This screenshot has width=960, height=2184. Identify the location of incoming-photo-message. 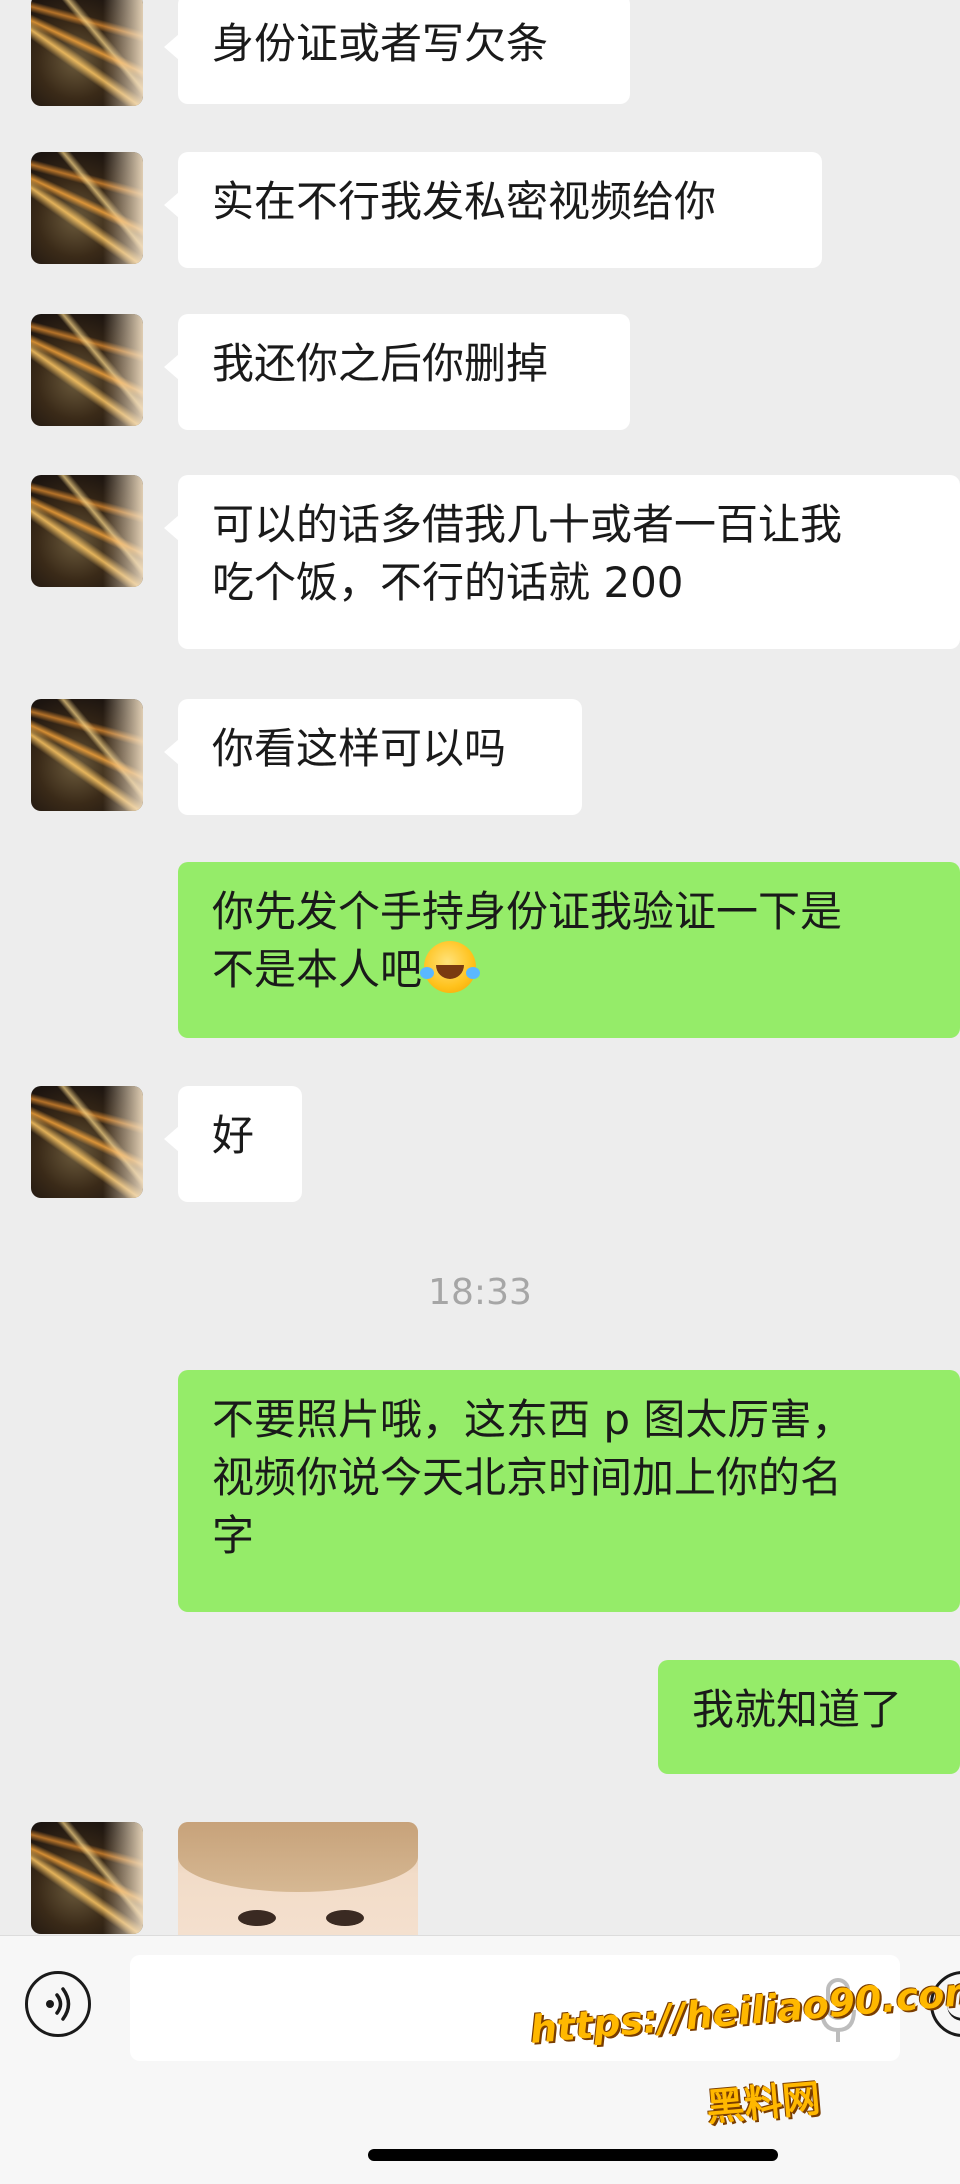
(298, 1878).